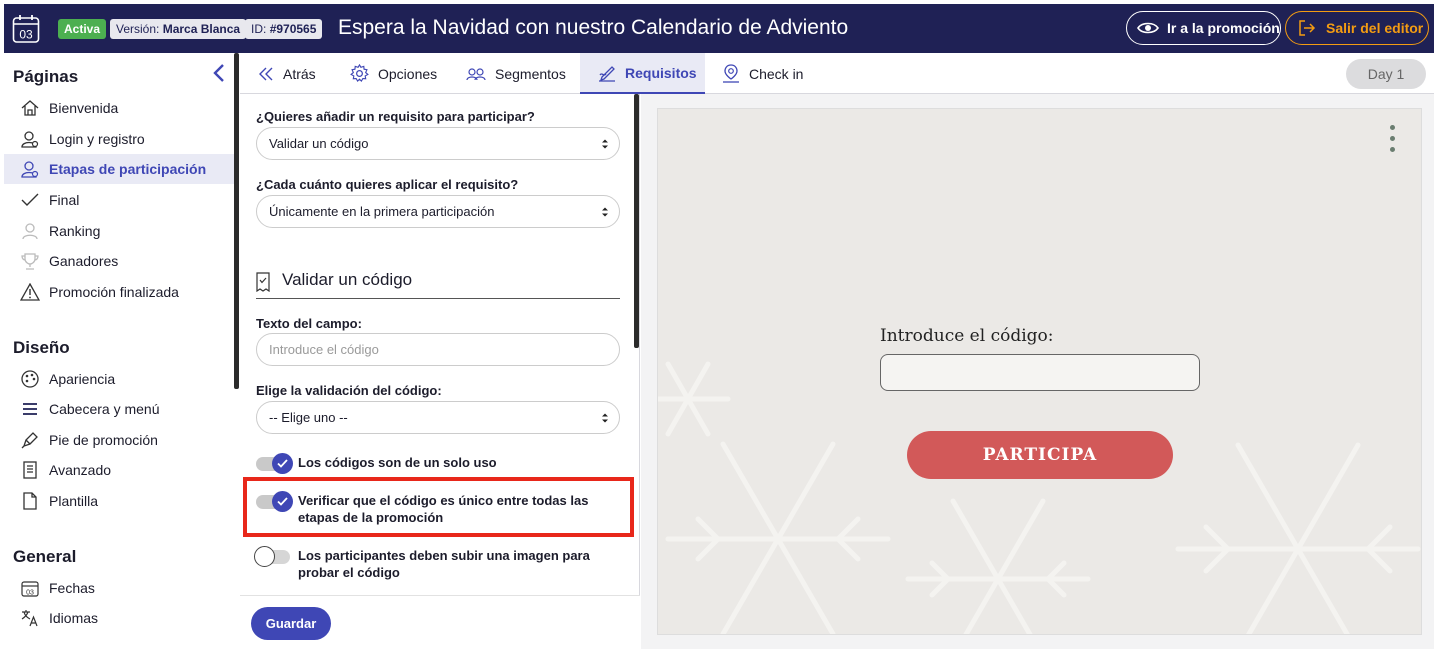 The width and height of the screenshot is (1438, 649). Describe the element at coordinates (438, 143) in the screenshot. I see `requirement-select: Validar un código` at that location.